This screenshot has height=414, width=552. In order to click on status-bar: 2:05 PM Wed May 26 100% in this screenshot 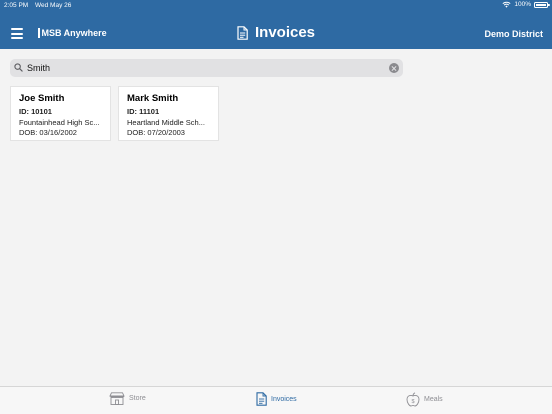, I will do `click(276, 5)`.